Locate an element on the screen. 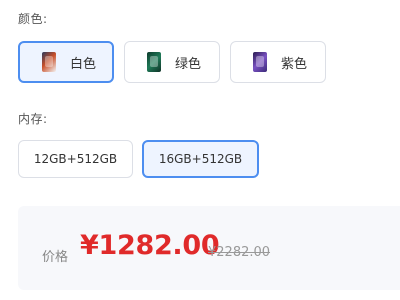 Image resolution: width=400 pixels, height=300 pixels. phone-thumbnail-green-icon is located at coordinates (154, 62).